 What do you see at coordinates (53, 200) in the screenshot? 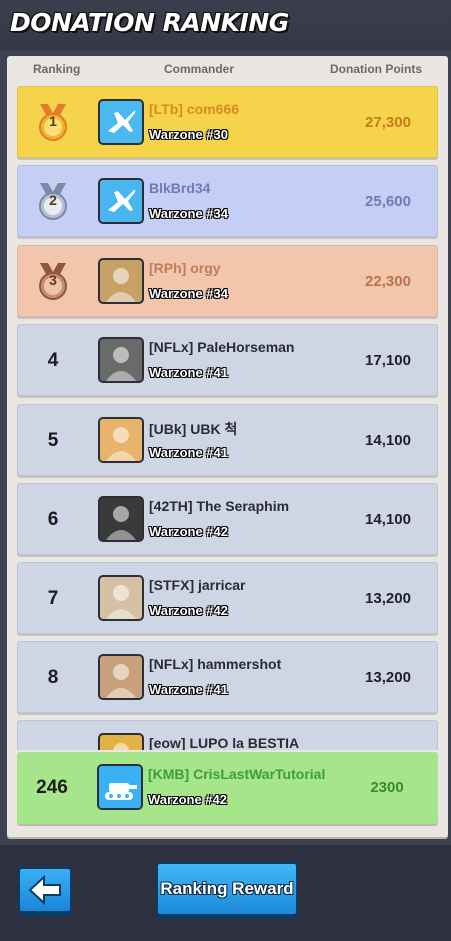
I see `rank-number: 2` at bounding box center [53, 200].